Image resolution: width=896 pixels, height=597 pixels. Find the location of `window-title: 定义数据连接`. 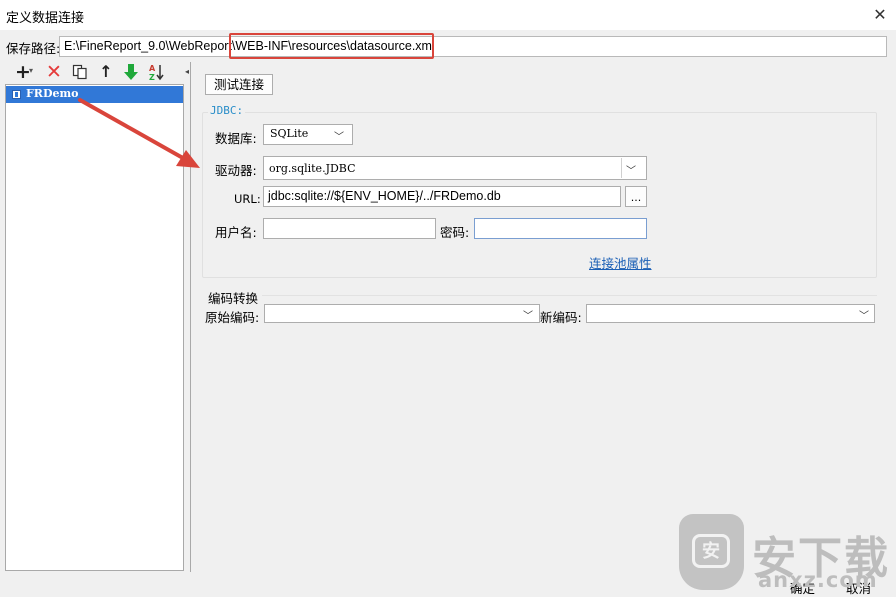

window-title: 定义数据连接 is located at coordinates (45, 18).